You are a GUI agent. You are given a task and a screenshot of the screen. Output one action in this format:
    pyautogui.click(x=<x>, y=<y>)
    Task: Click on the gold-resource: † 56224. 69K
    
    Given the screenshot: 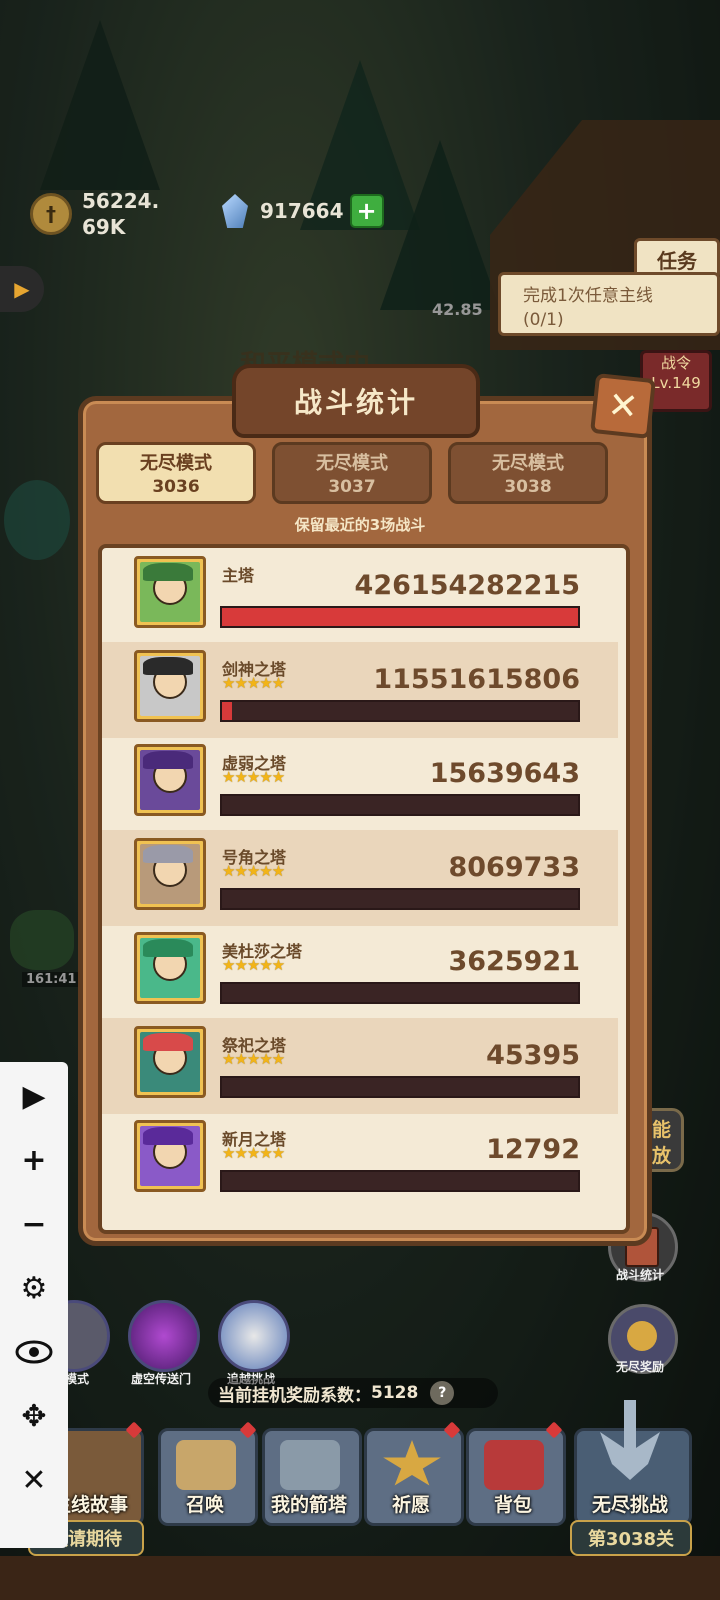 What is the action you would take?
    pyautogui.click(x=94, y=214)
    